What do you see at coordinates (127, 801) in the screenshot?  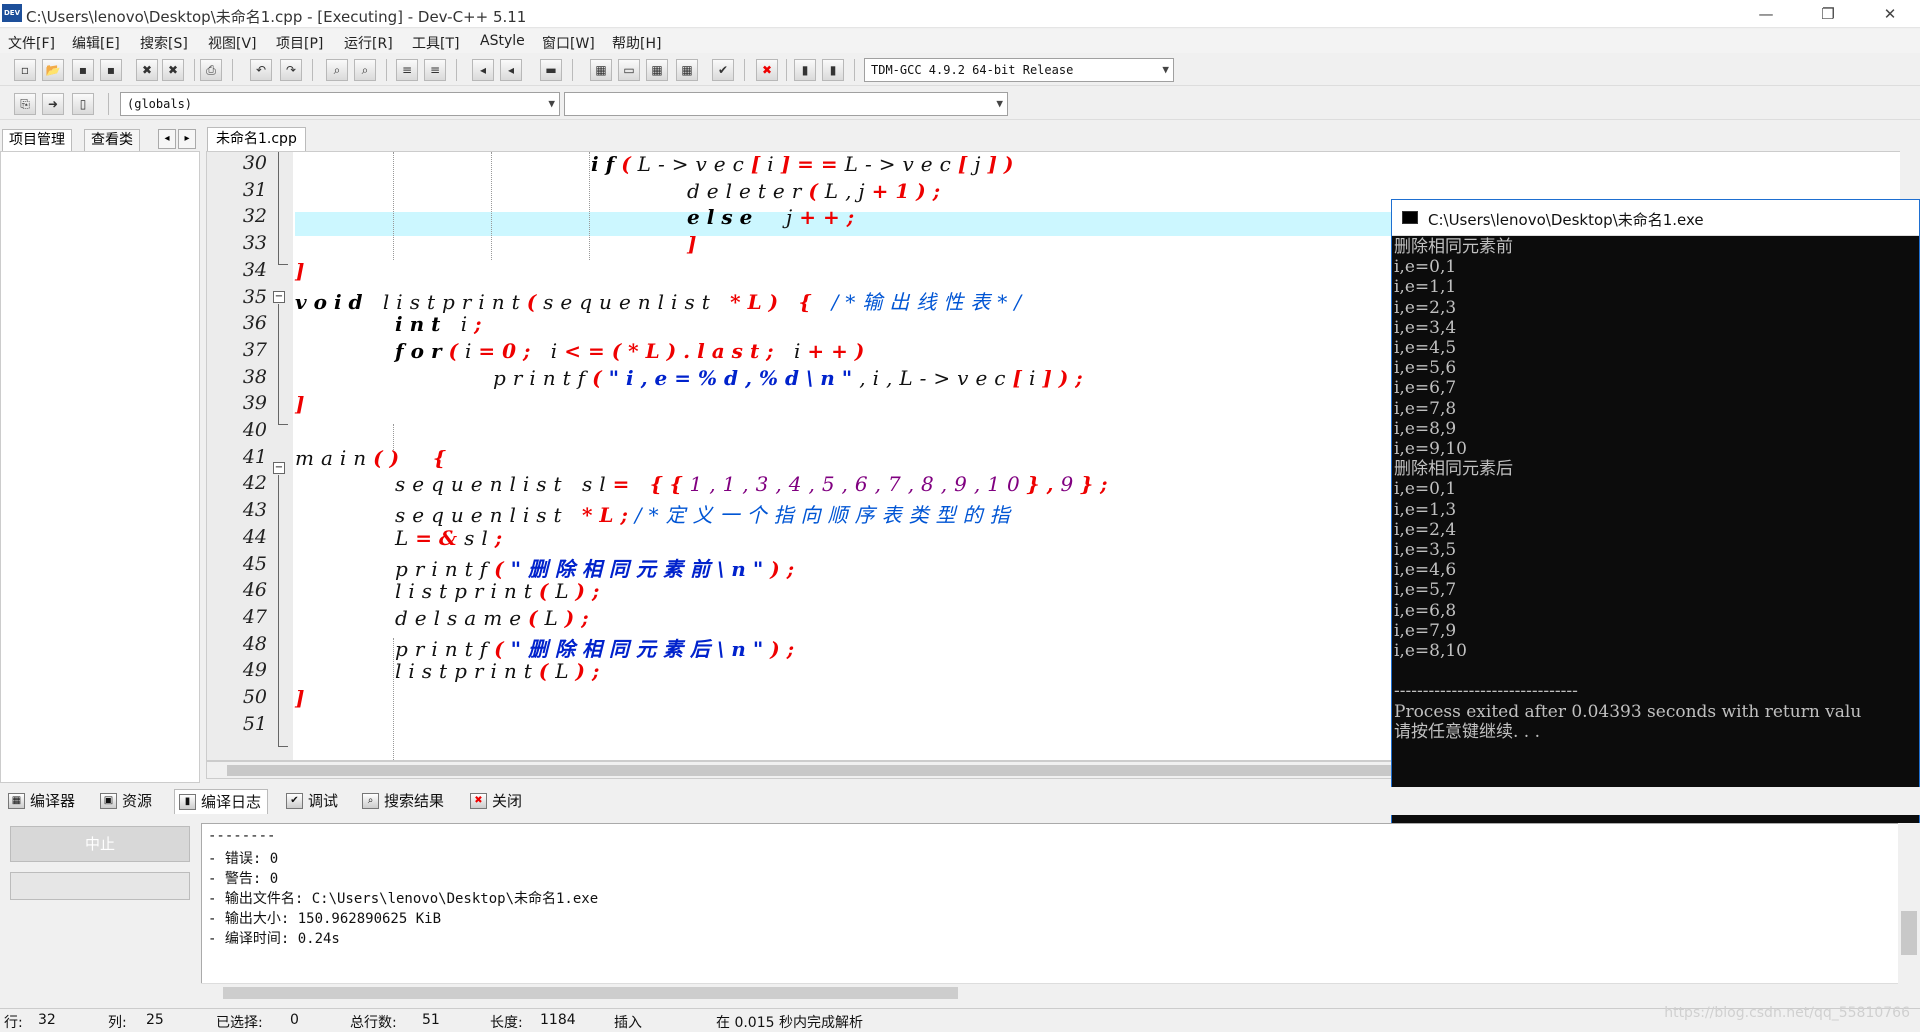 I see `tab-resources: ▣ 资源` at bounding box center [127, 801].